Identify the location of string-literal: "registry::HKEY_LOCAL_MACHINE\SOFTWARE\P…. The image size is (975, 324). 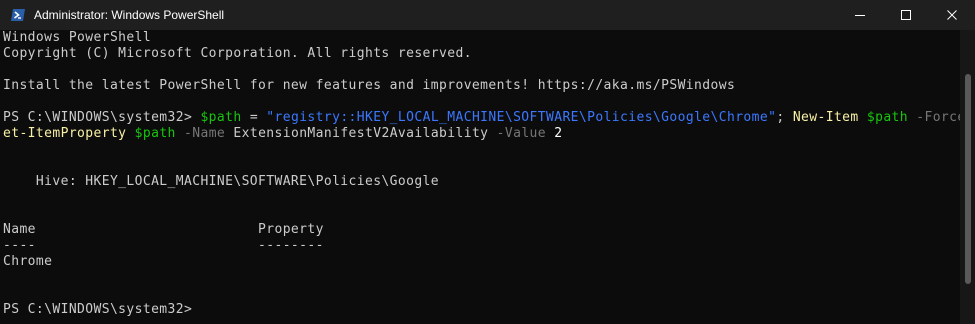
(521, 117).